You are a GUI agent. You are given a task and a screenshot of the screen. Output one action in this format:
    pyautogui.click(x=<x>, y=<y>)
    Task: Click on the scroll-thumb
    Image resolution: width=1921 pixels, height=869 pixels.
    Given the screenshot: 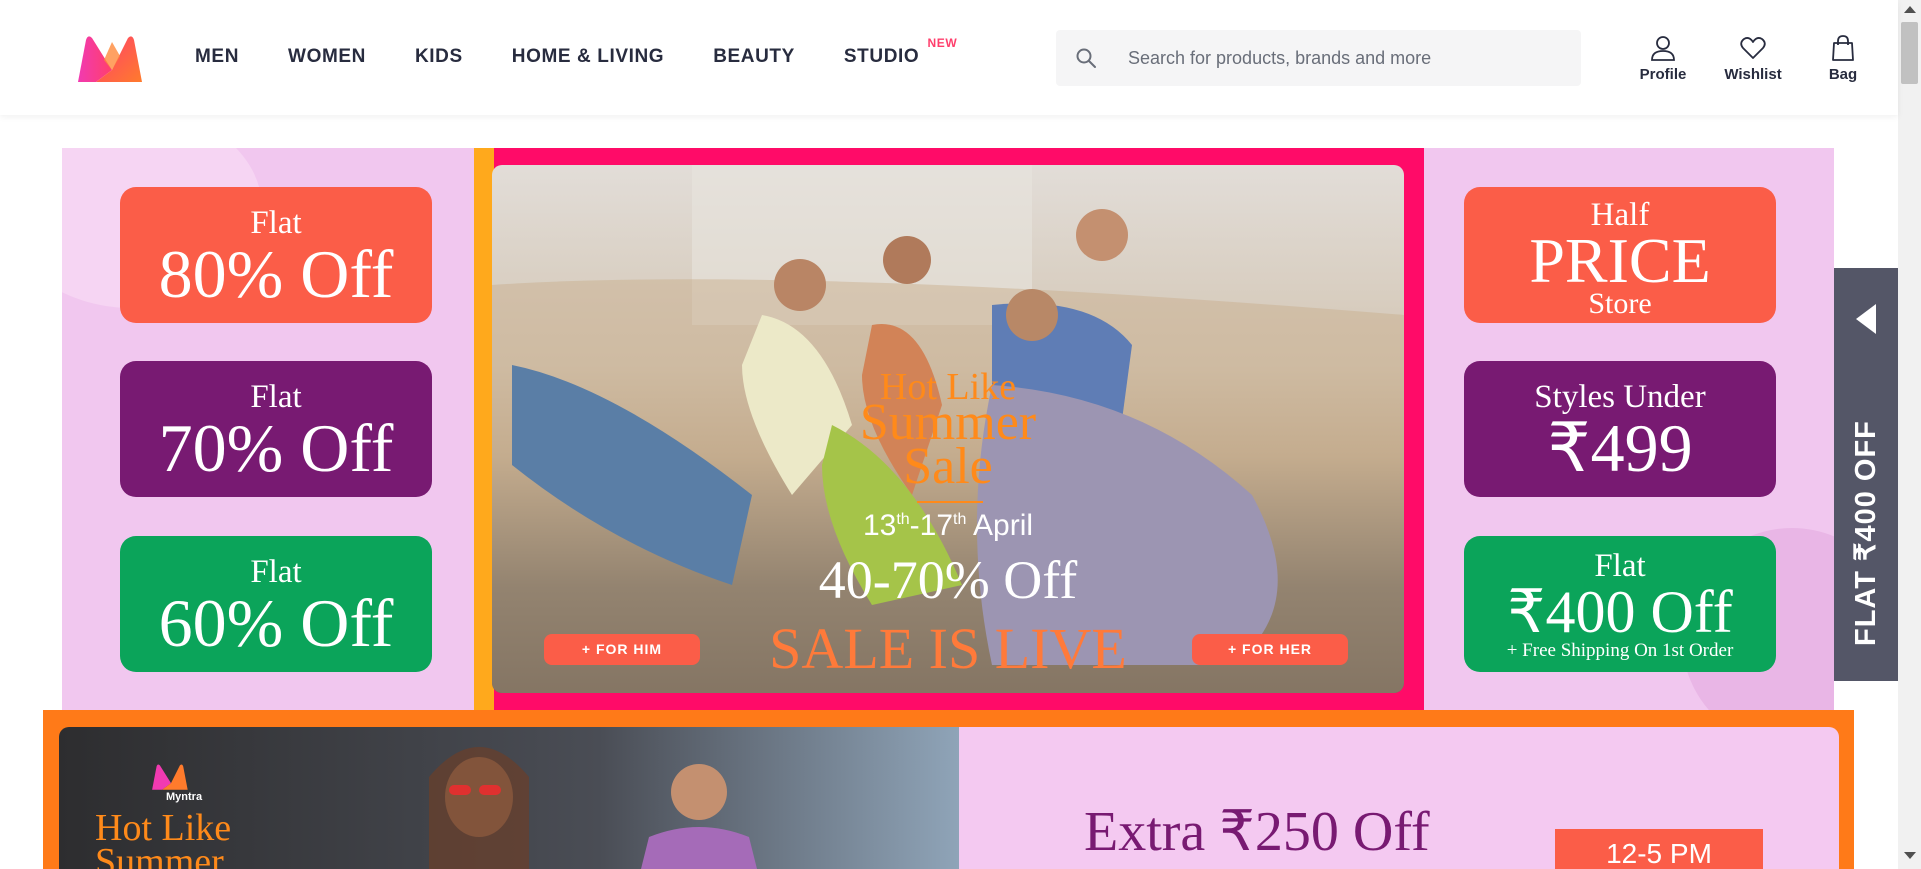 What is the action you would take?
    pyautogui.click(x=1909, y=53)
    